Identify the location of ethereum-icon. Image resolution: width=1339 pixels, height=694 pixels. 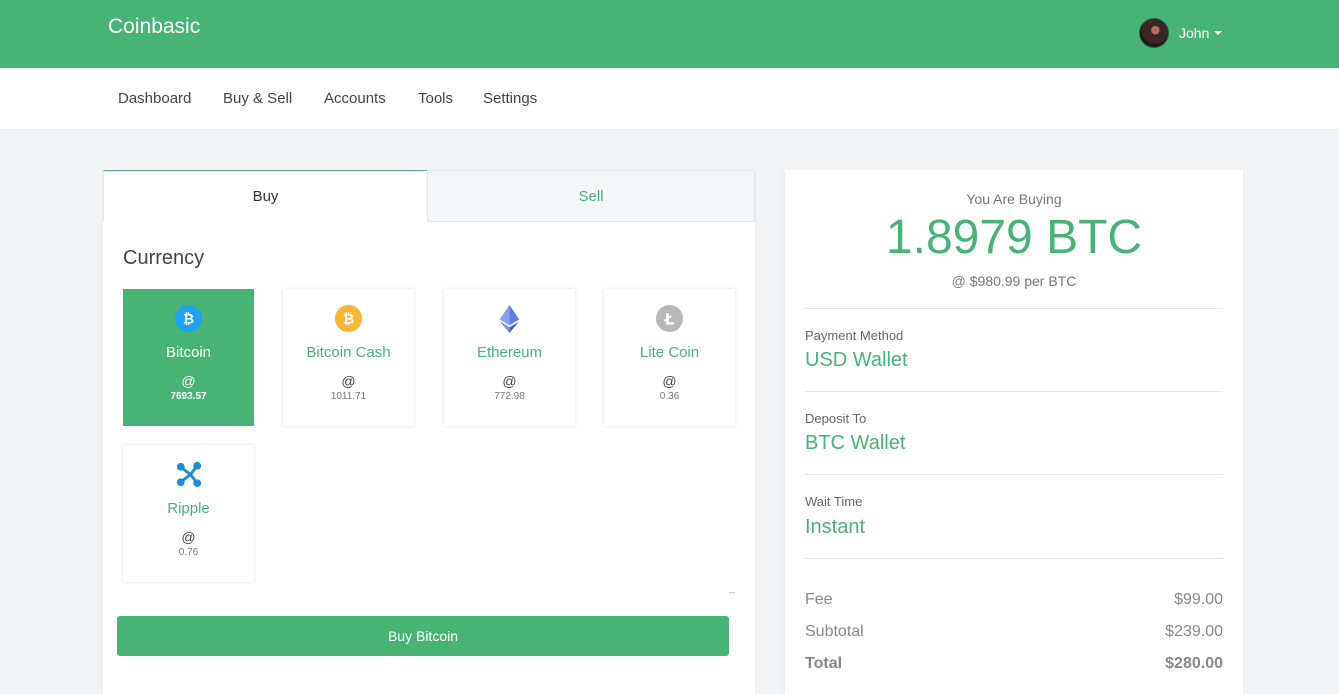
(509, 318).